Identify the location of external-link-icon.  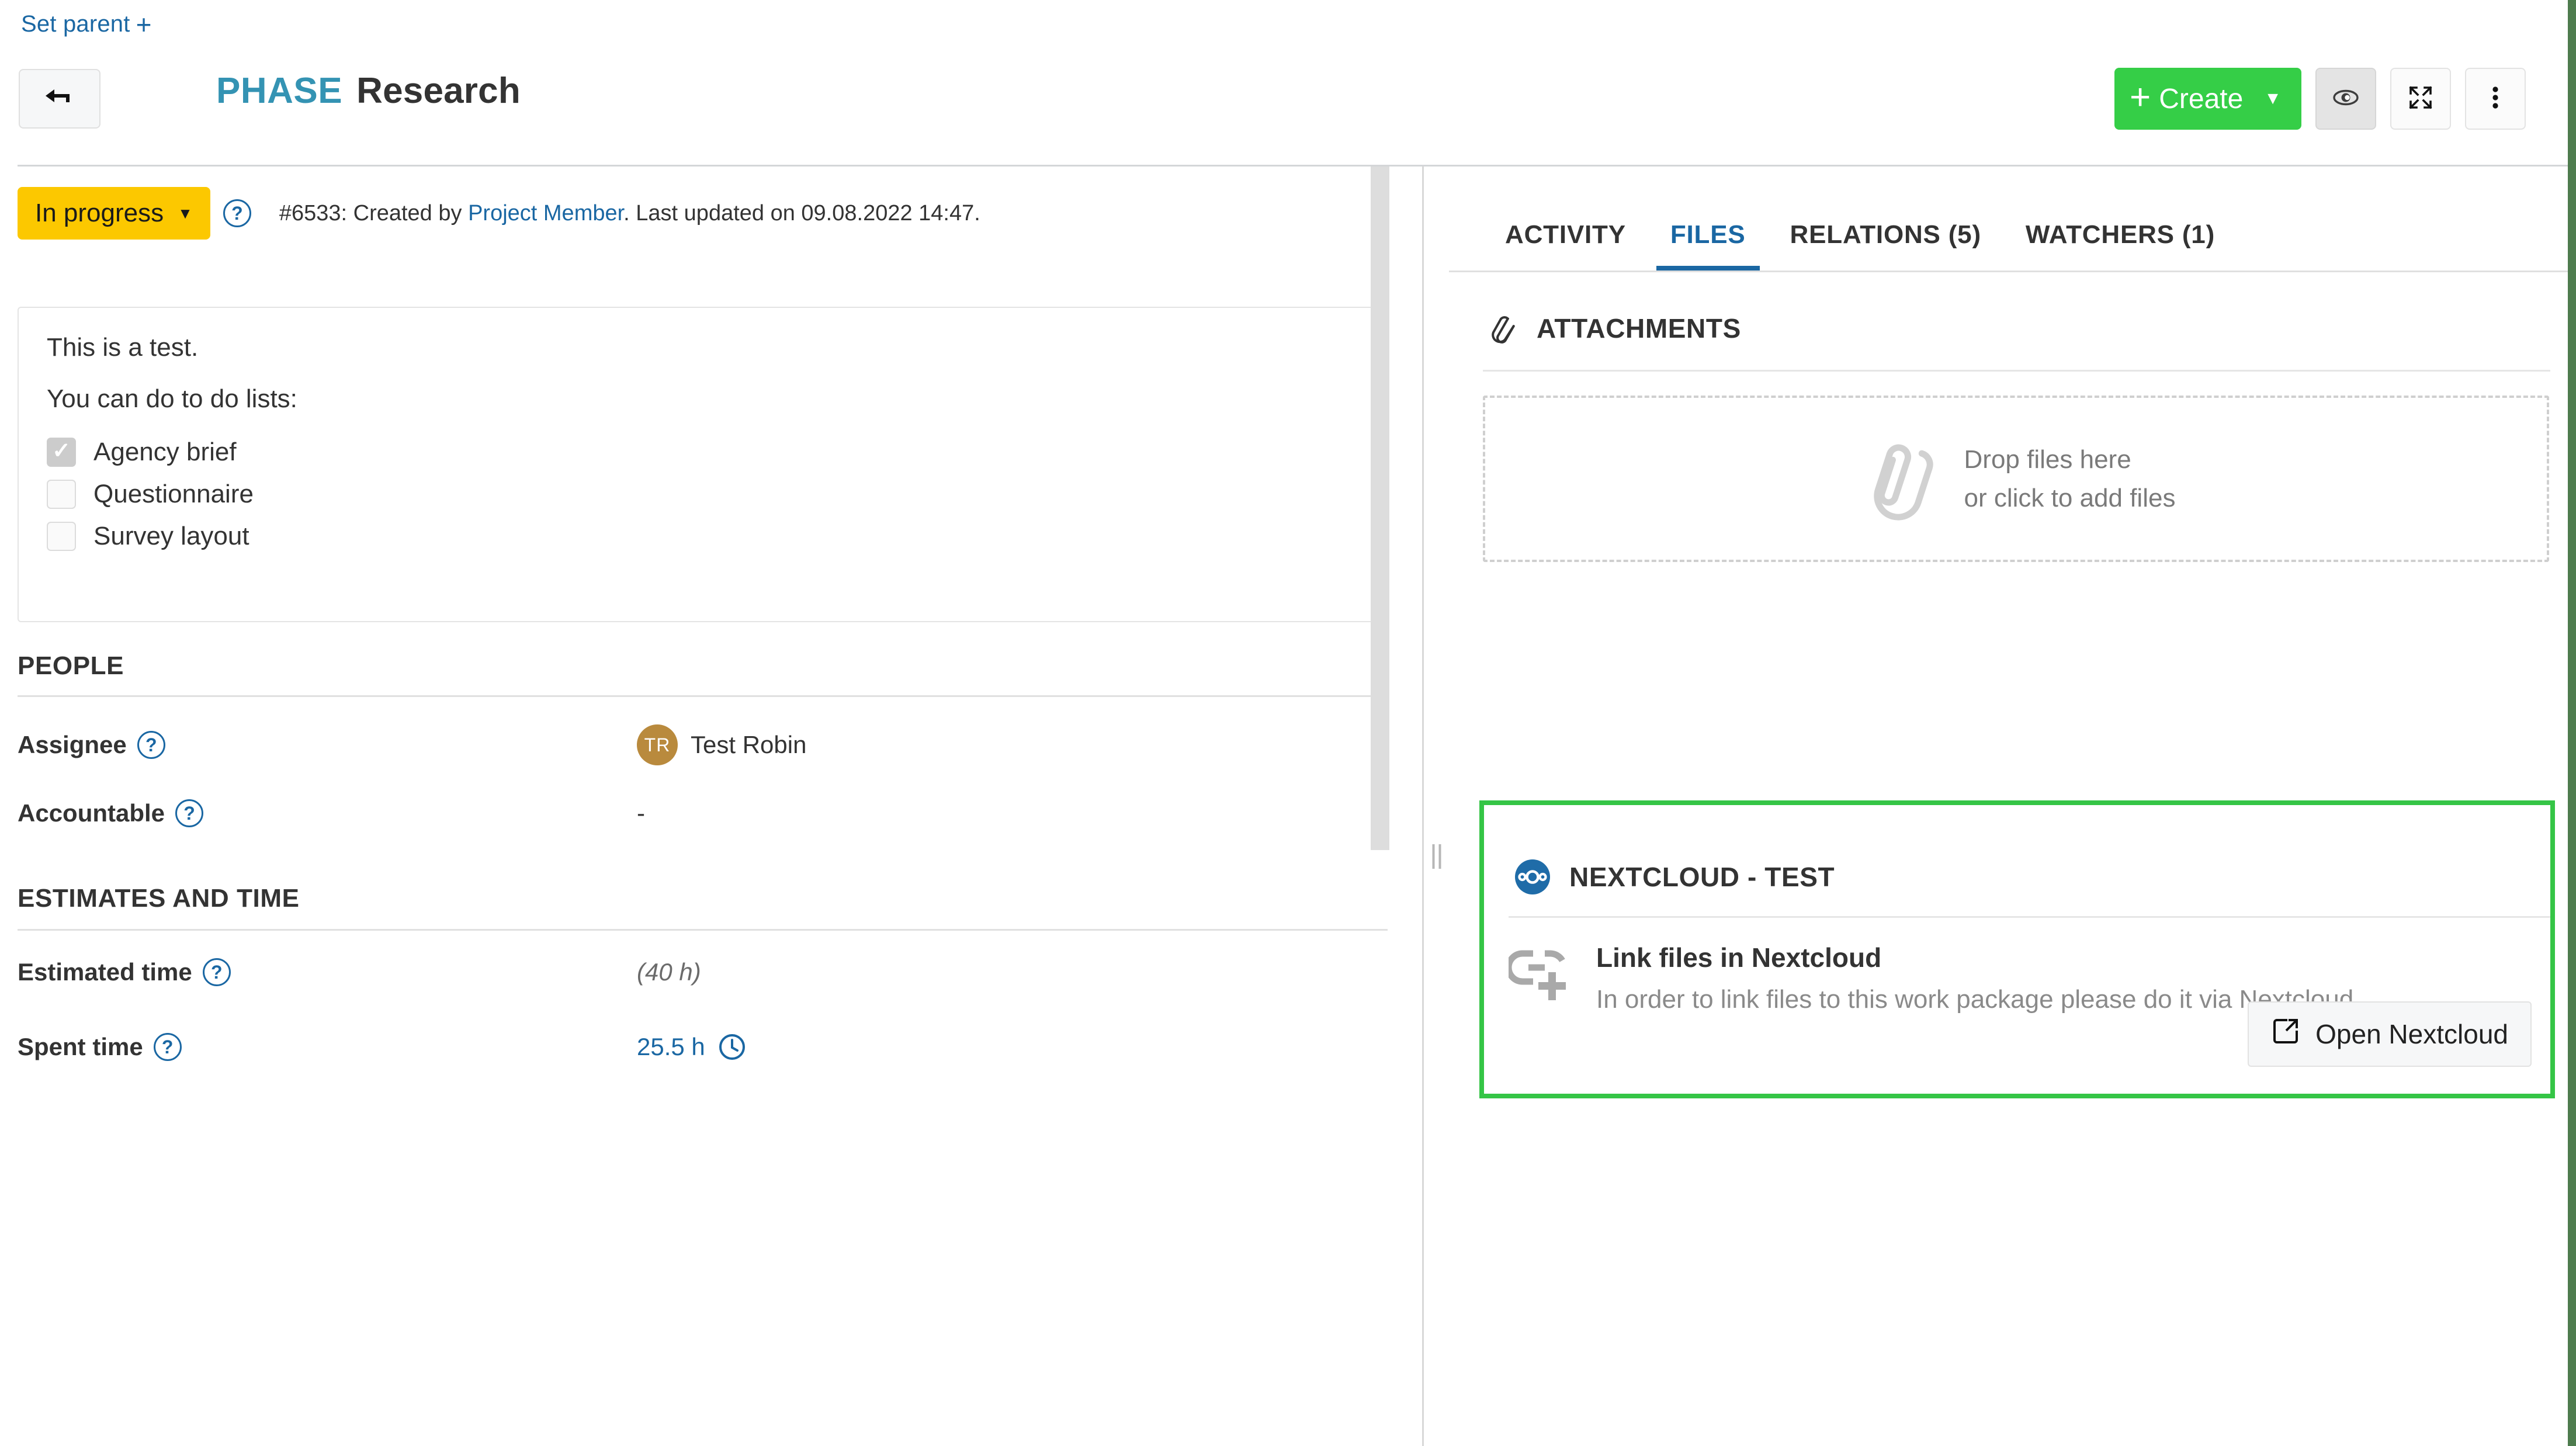
(2285, 1034).